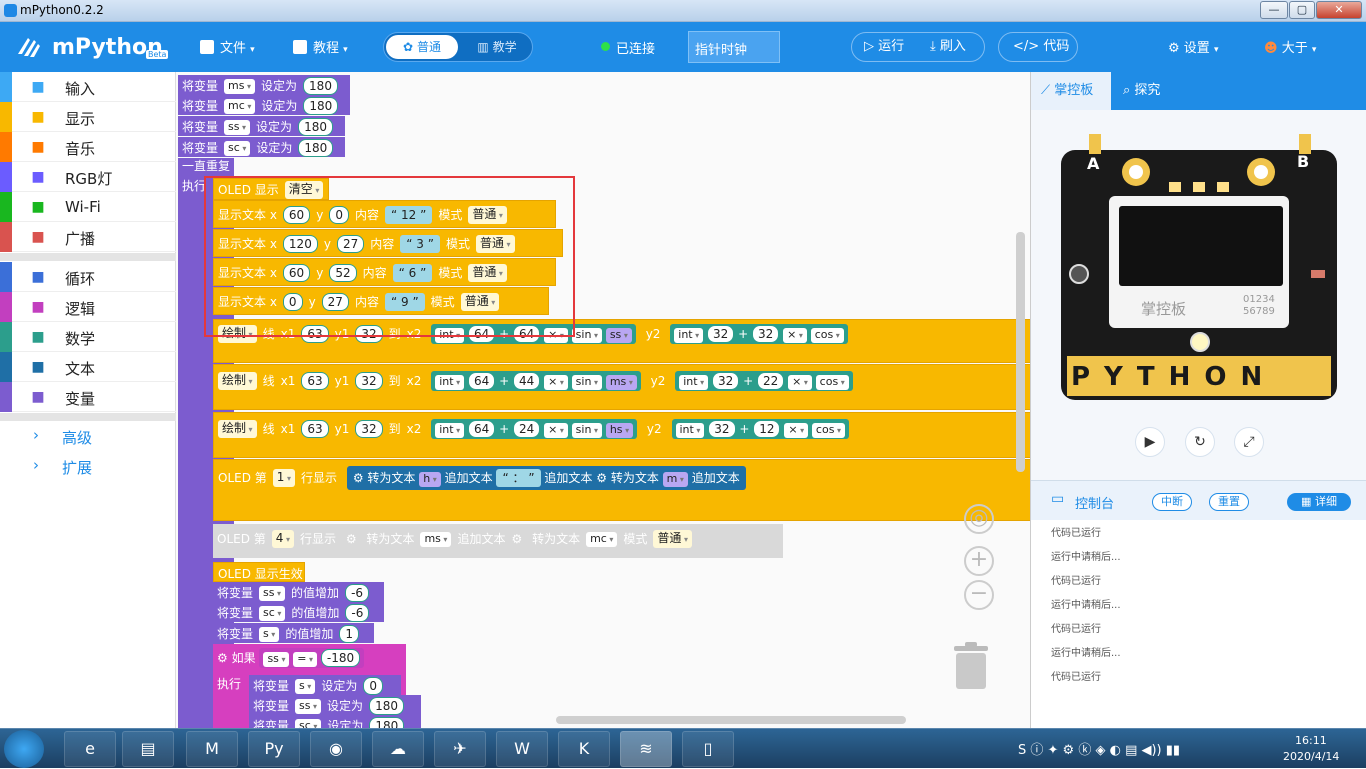  What do you see at coordinates (1020, 352) in the screenshot?
I see `workspace-vertical-scrollbar` at bounding box center [1020, 352].